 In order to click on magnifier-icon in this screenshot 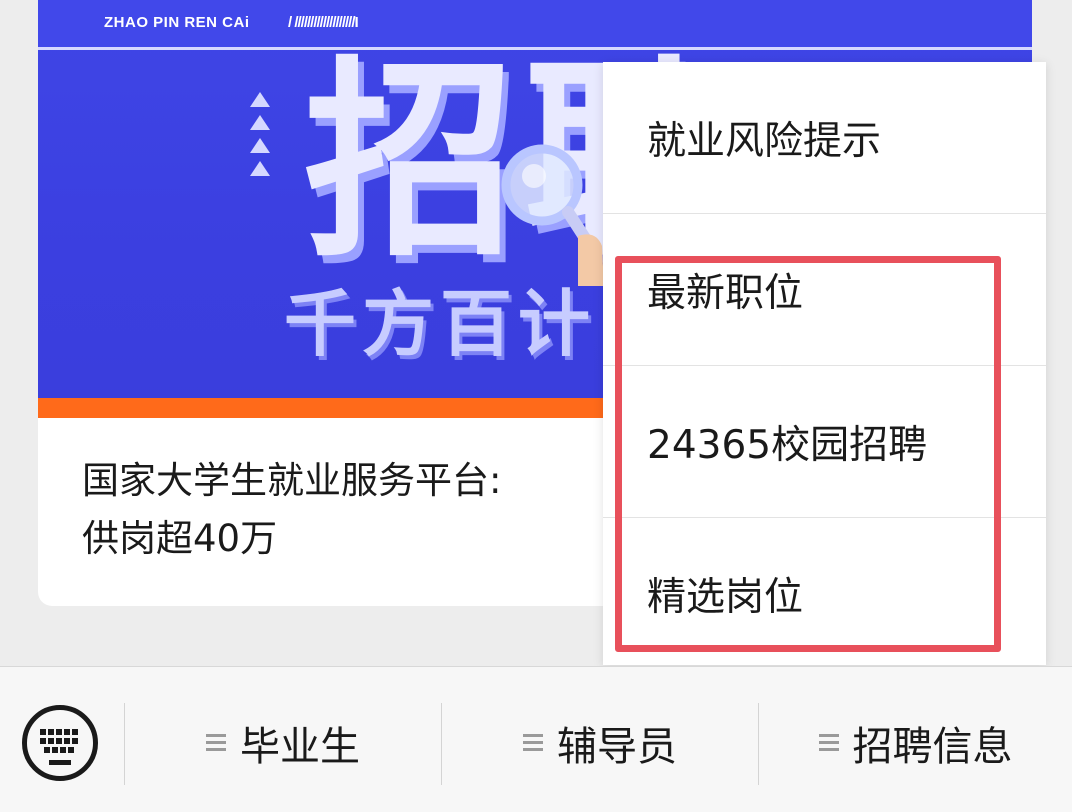, I will do `click(552, 215)`.